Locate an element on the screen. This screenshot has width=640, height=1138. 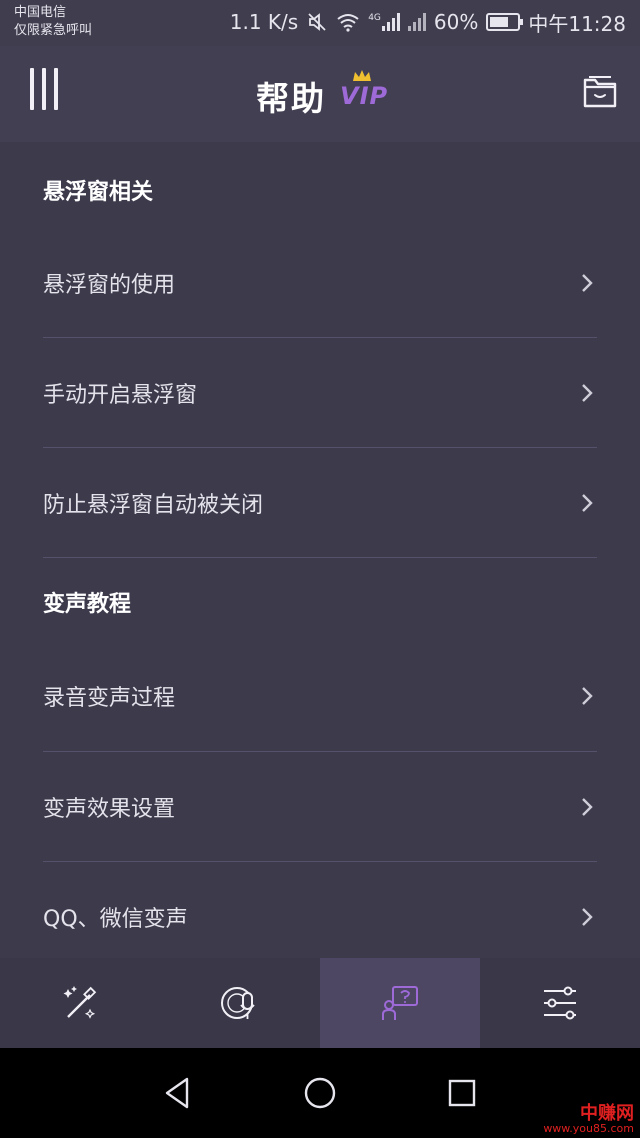
carrier-name: 中国电信 is located at coordinates (40, 12).